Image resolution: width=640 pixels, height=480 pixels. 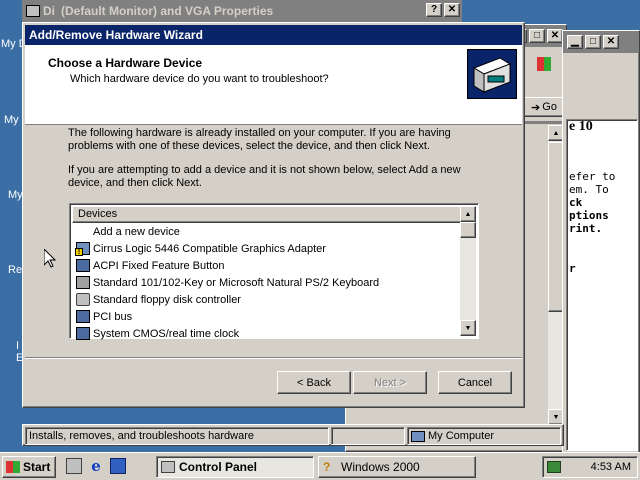 I want to click on windows-flag-icon, so click(x=544, y=64).